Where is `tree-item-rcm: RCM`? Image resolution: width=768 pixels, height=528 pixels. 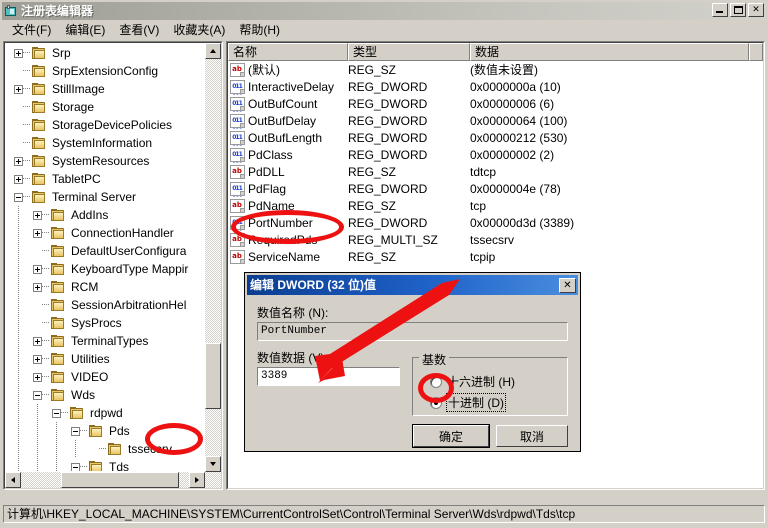
tree-item-rcm: RCM is located at coordinates (105, 287).